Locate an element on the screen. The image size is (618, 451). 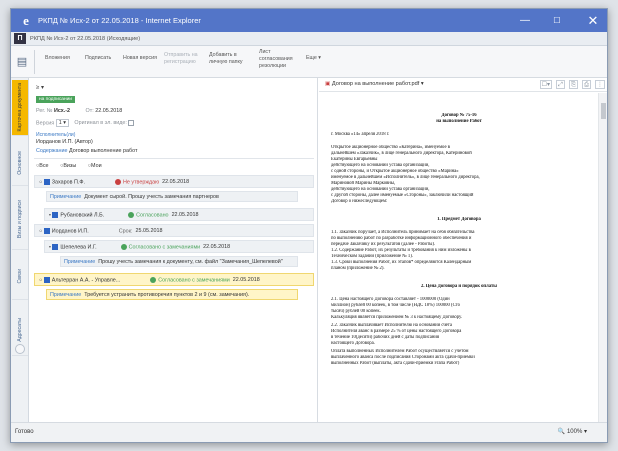
sidebar-tab-label: Визы и подписи is located at coordinates (20, 219).